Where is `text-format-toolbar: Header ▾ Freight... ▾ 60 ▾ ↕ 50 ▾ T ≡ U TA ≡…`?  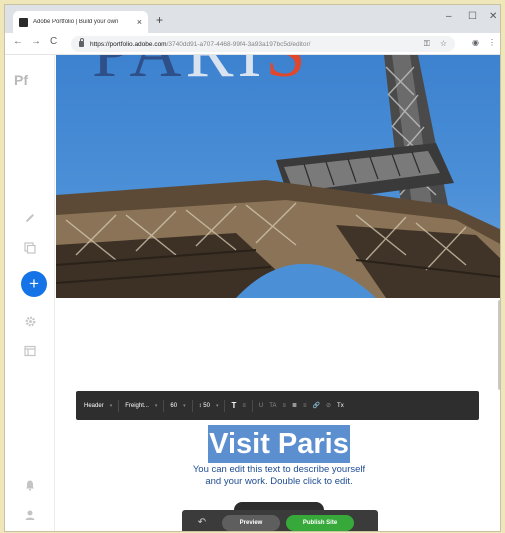 text-format-toolbar: Header ▾ Freight... ▾ 60 ▾ ↕ 50 ▾ T ≡ U TA ≡… is located at coordinates (277, 405).